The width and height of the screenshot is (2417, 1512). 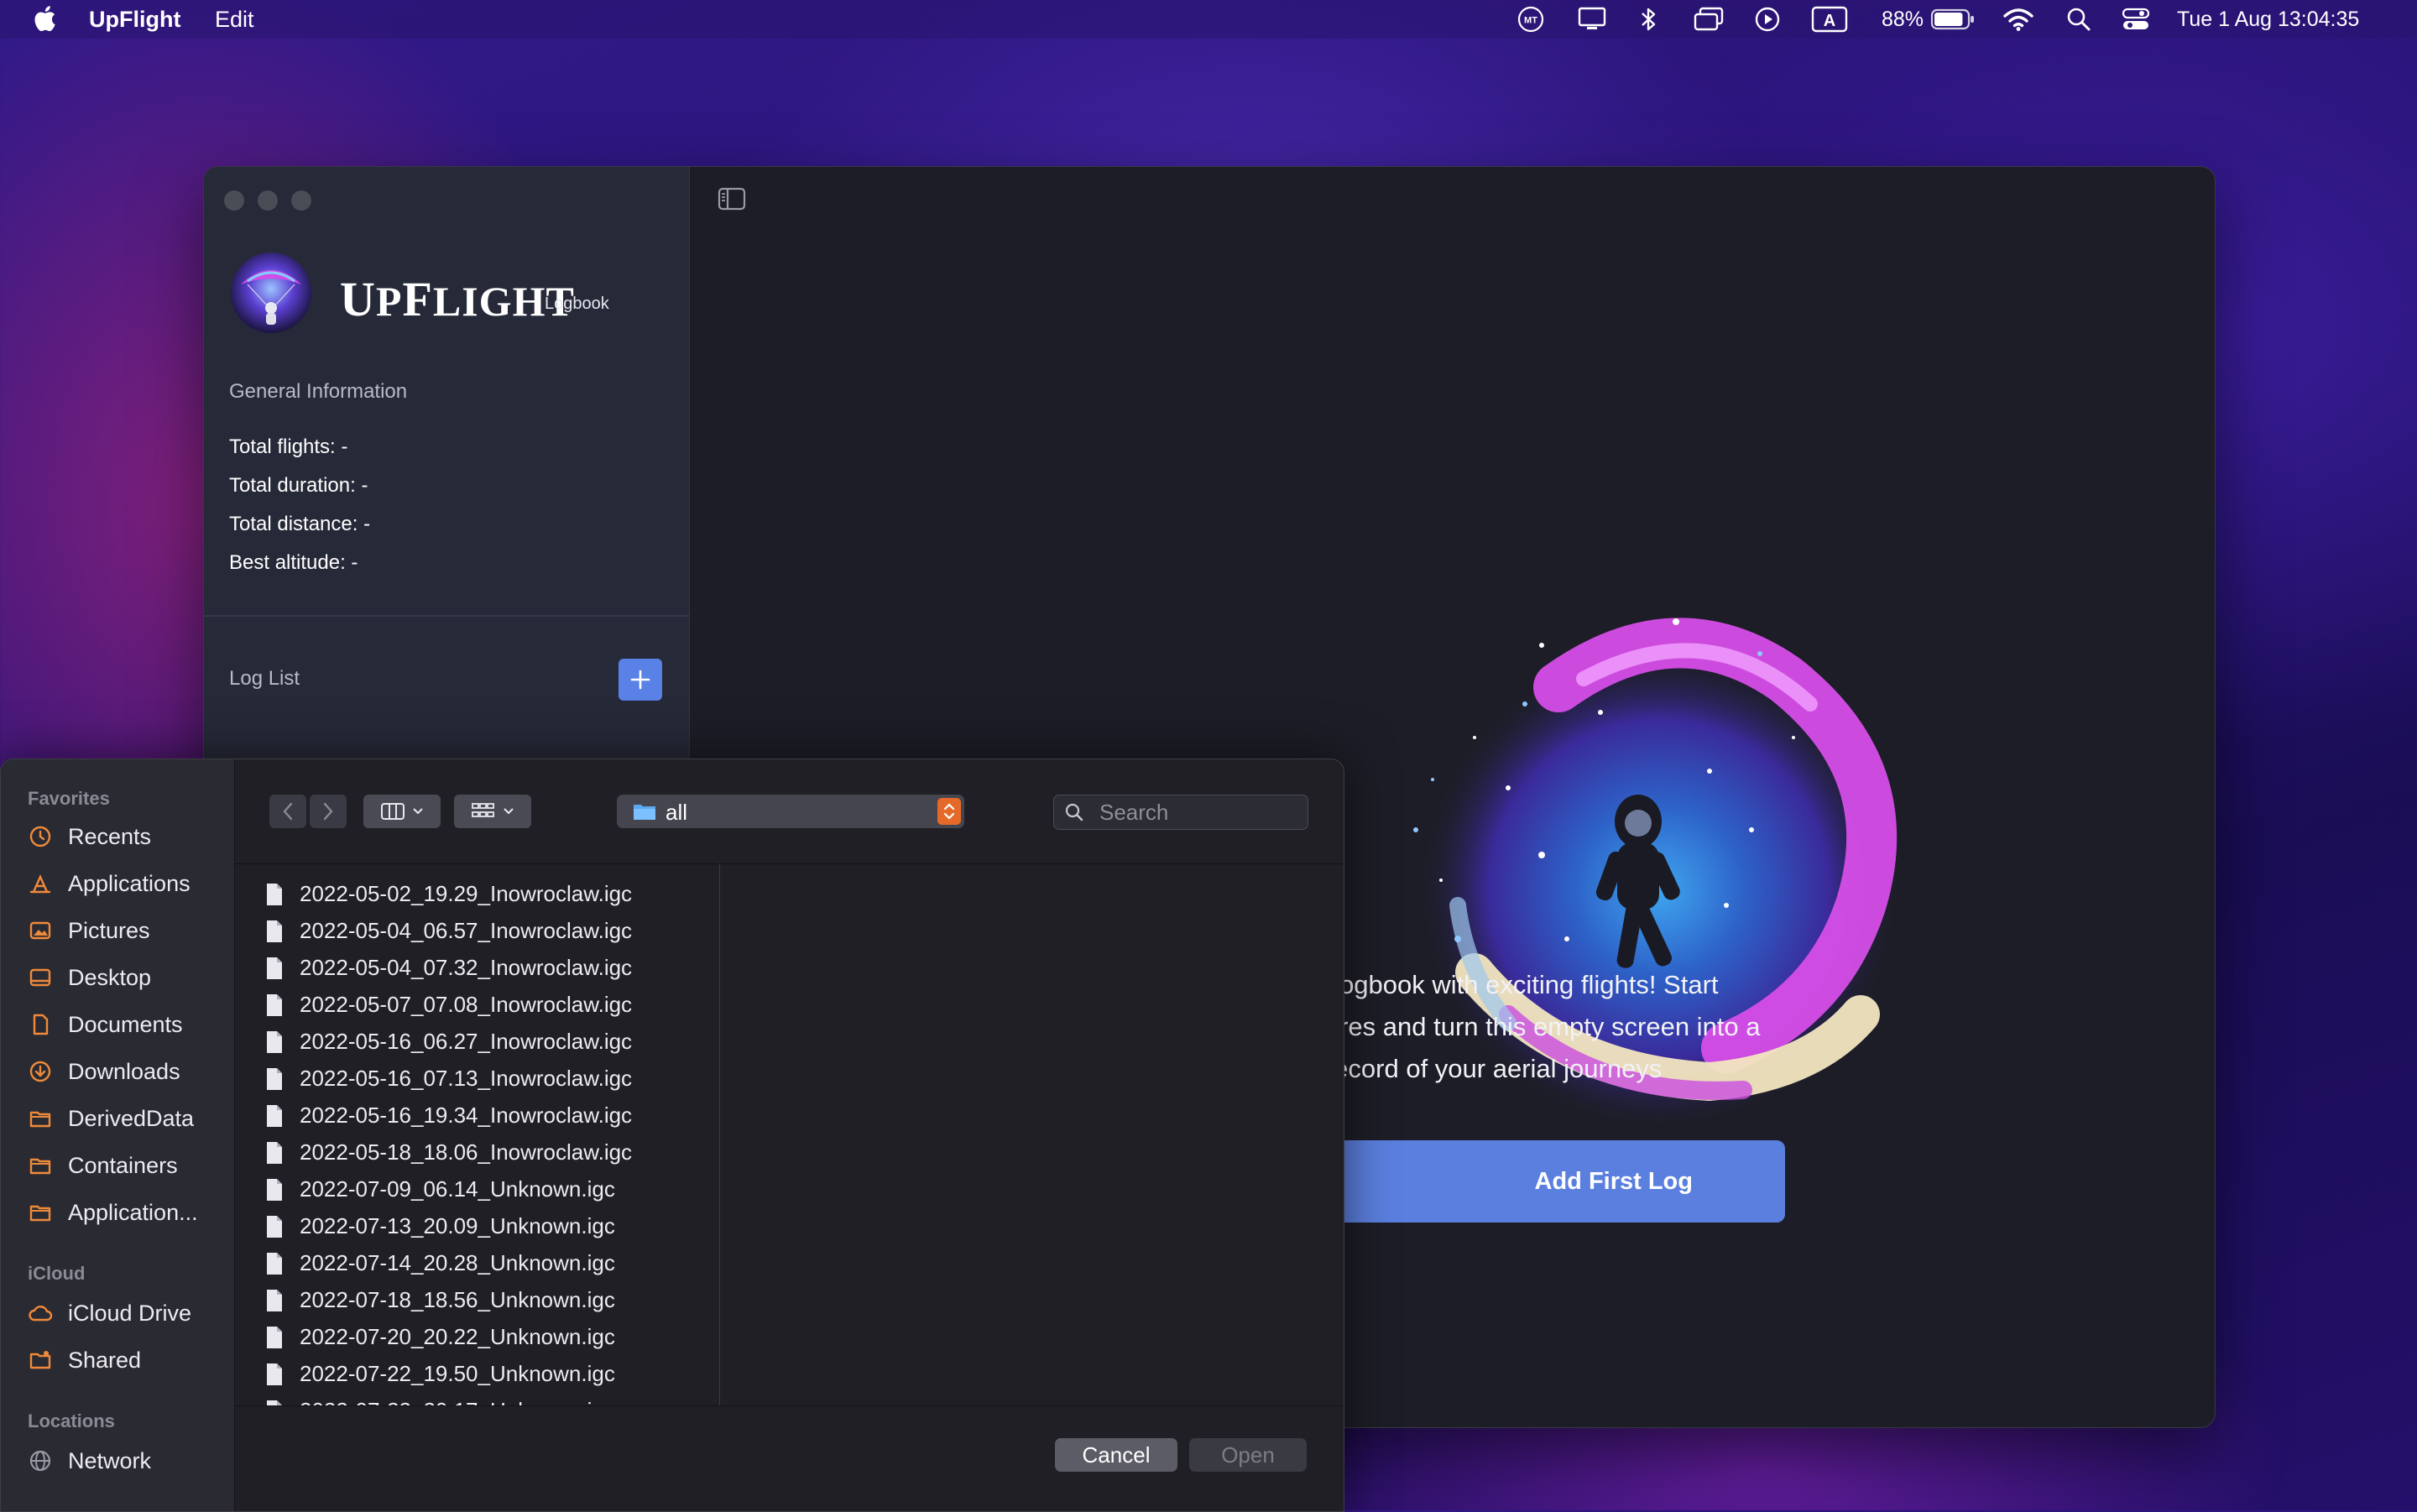 I want to click on file-name: 2022-07-22_20.17_Unknown.igc, so click(x=457, y=1402).